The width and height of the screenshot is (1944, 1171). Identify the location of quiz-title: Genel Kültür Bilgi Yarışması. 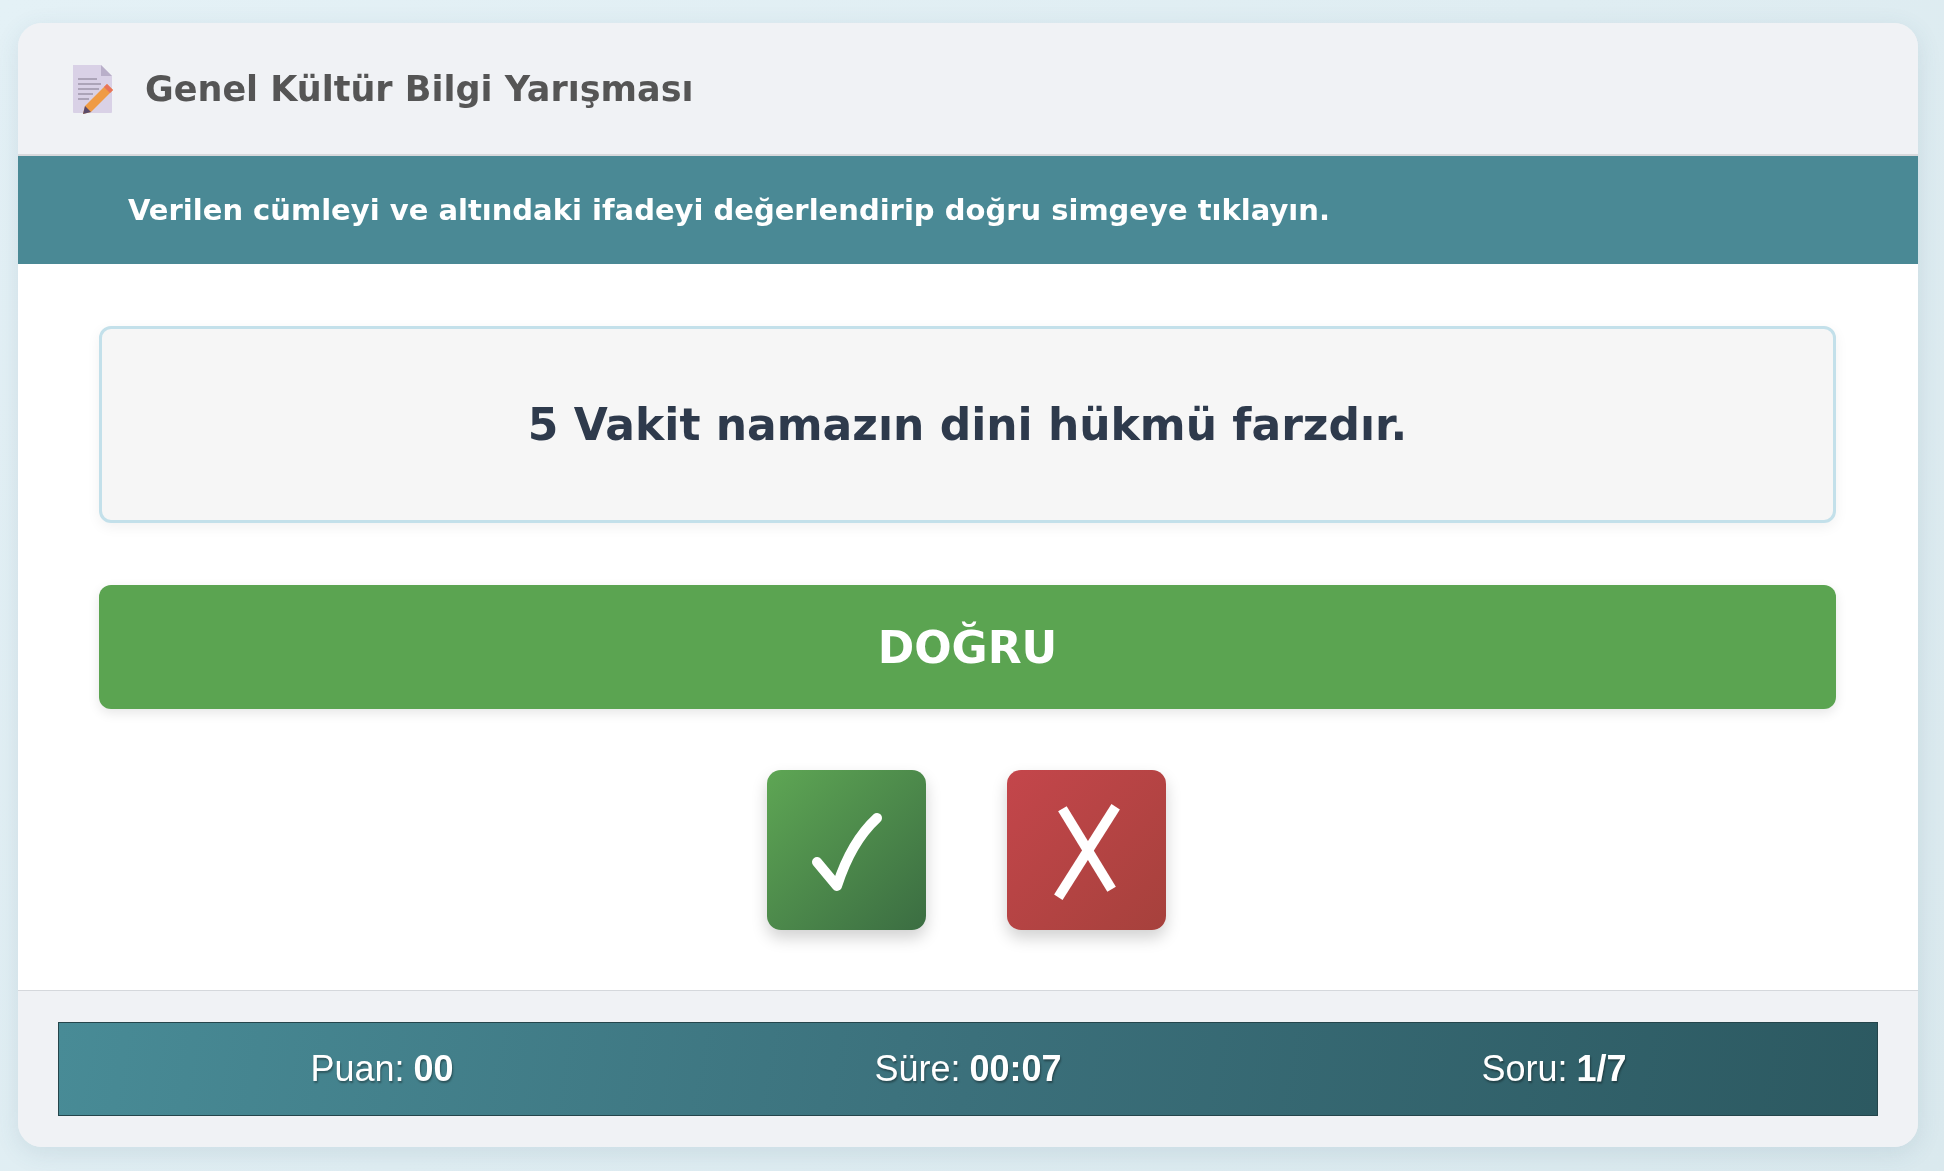
(419, 88).